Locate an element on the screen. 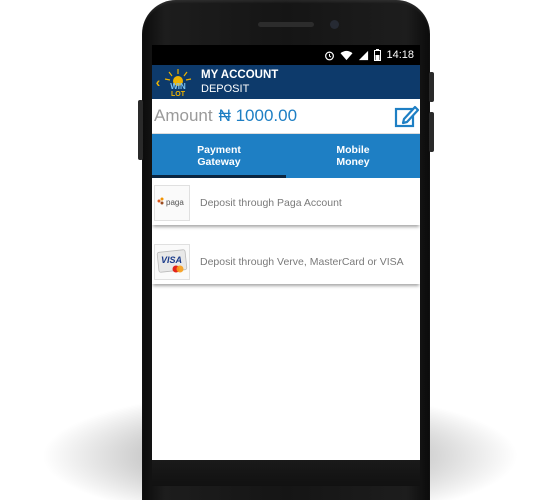 This screenshot has height=500, width=560. tab-label: Gateway is located at coordinates (219, 162).